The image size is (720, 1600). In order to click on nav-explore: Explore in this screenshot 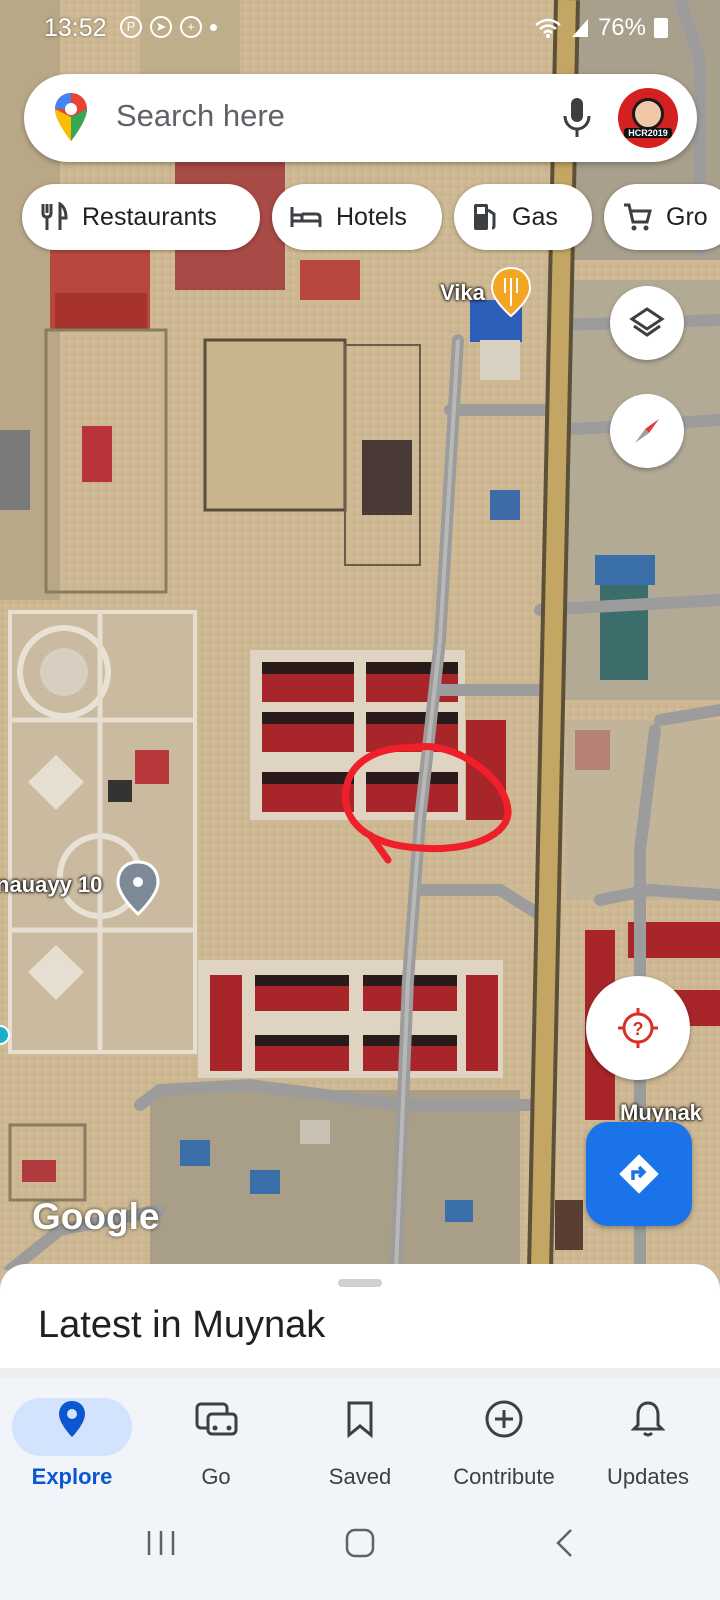, I will do `click(72, 1438)`.